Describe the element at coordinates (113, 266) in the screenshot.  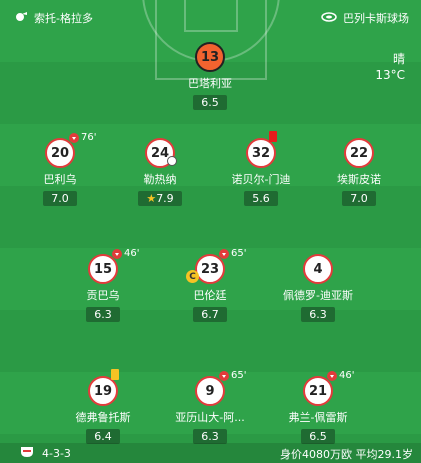
I see `player-avatar: 15 46'` at that location.